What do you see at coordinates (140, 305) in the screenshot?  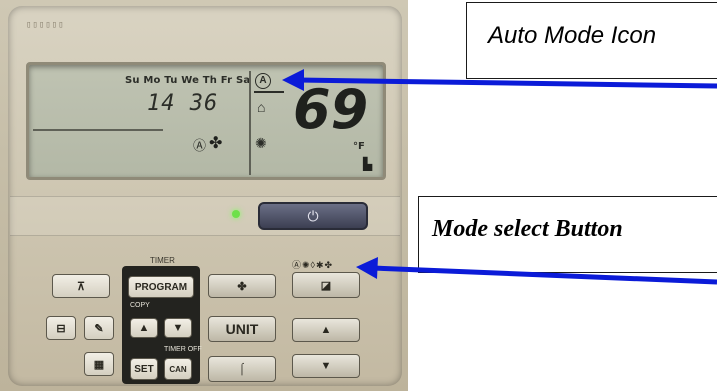 I see `copy-label: COPY` at bounding box center [140, 305].